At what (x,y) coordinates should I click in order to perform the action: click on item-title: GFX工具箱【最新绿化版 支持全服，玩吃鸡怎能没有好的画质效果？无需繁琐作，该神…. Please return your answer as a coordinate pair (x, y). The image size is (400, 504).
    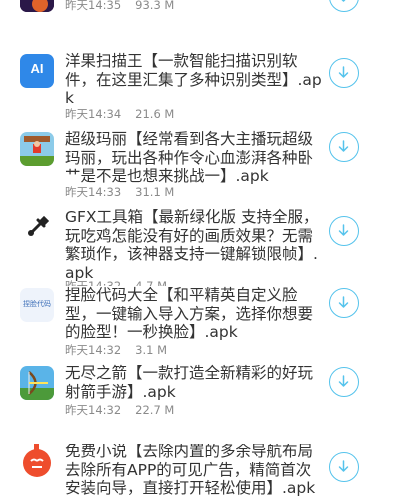
    Looking at the image, I should click on (194, 245).